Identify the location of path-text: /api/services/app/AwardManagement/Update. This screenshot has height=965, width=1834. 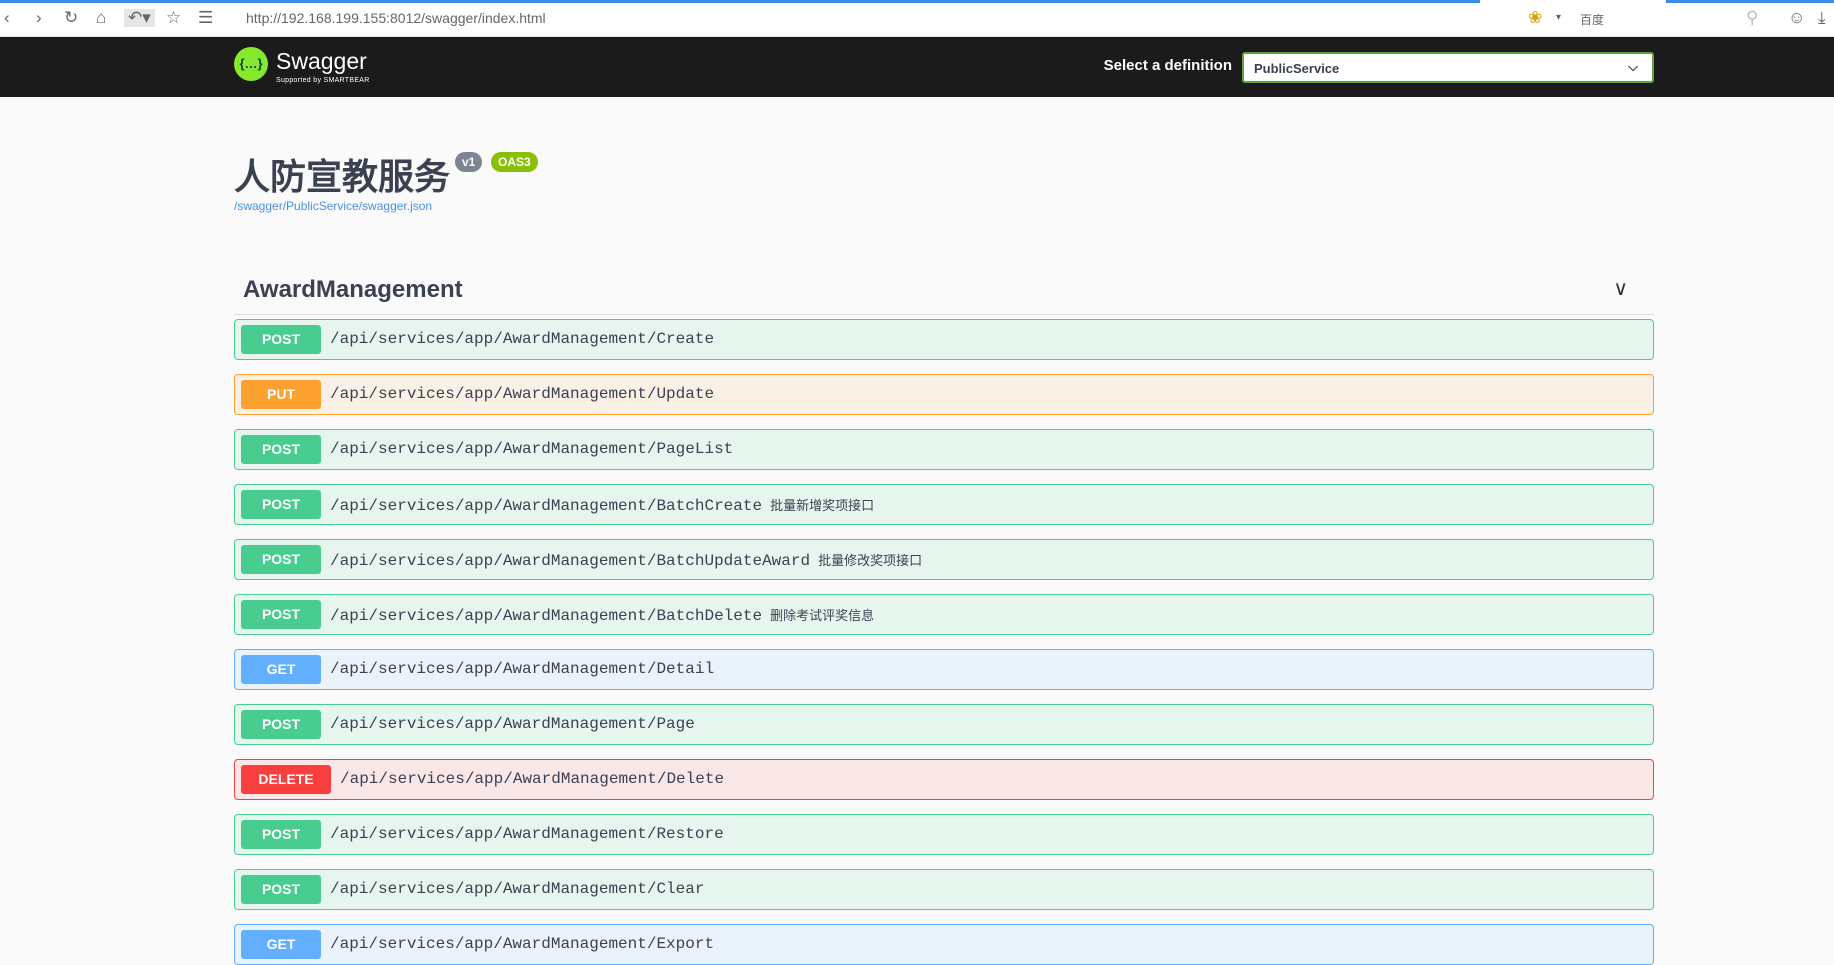
(522, 394).